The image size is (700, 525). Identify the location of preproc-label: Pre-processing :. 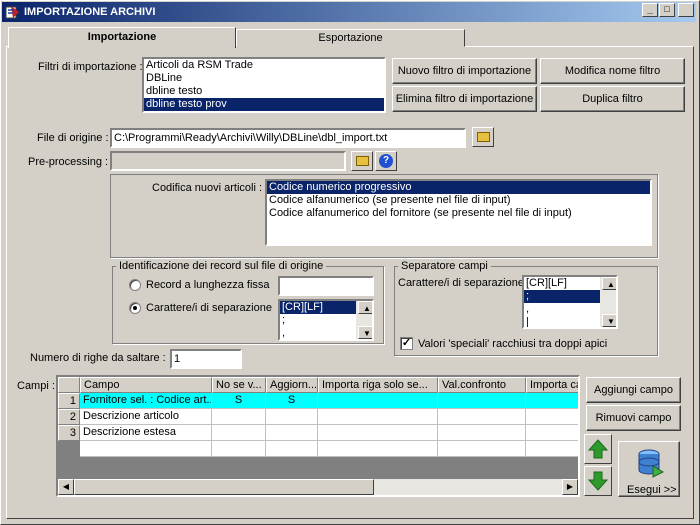
(68, 162).